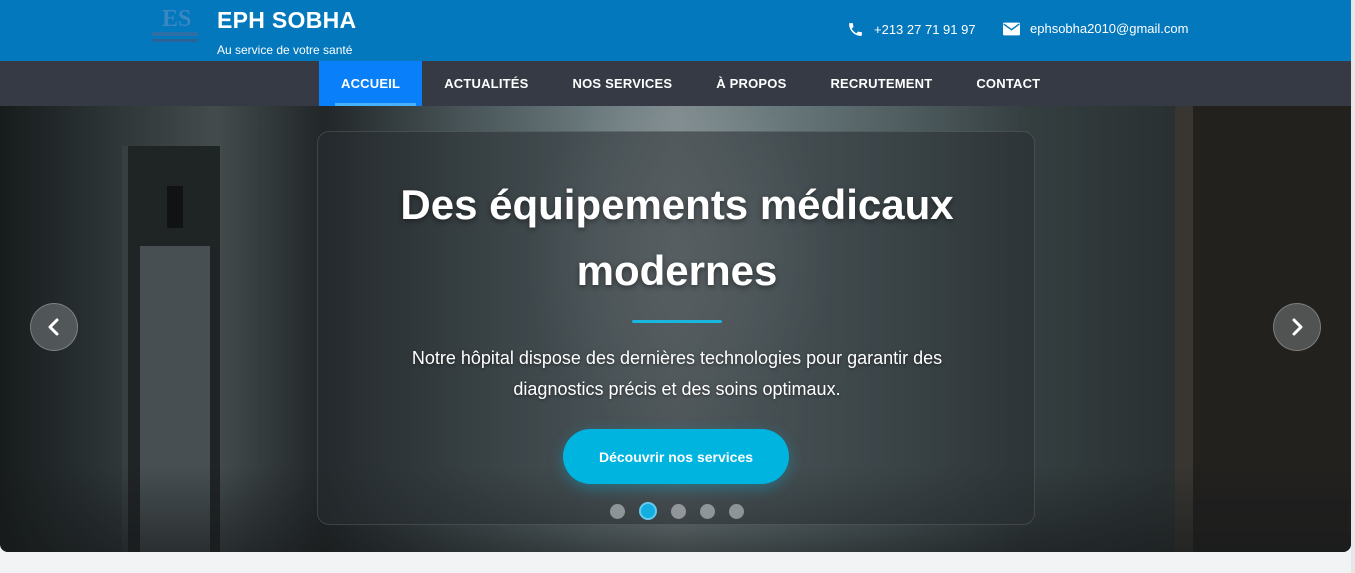 This screenshot has width=1355, height=573. I want to click on chevron-right-icon, so click(1297, 327).